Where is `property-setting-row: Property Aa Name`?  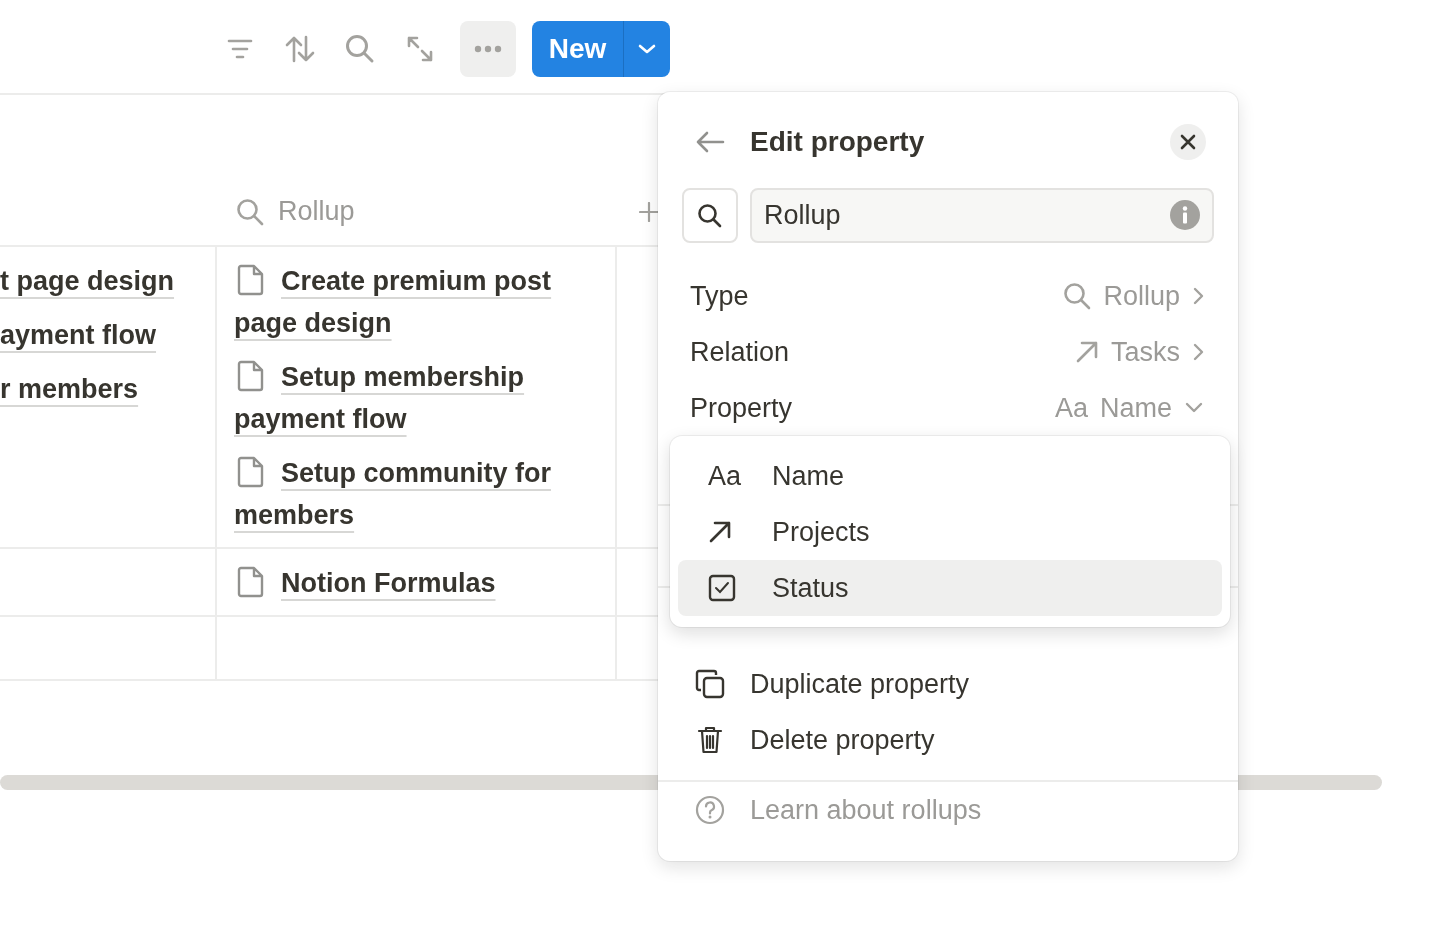
property-setting-row: Property Aa Name is located at coordinates (948, 408).